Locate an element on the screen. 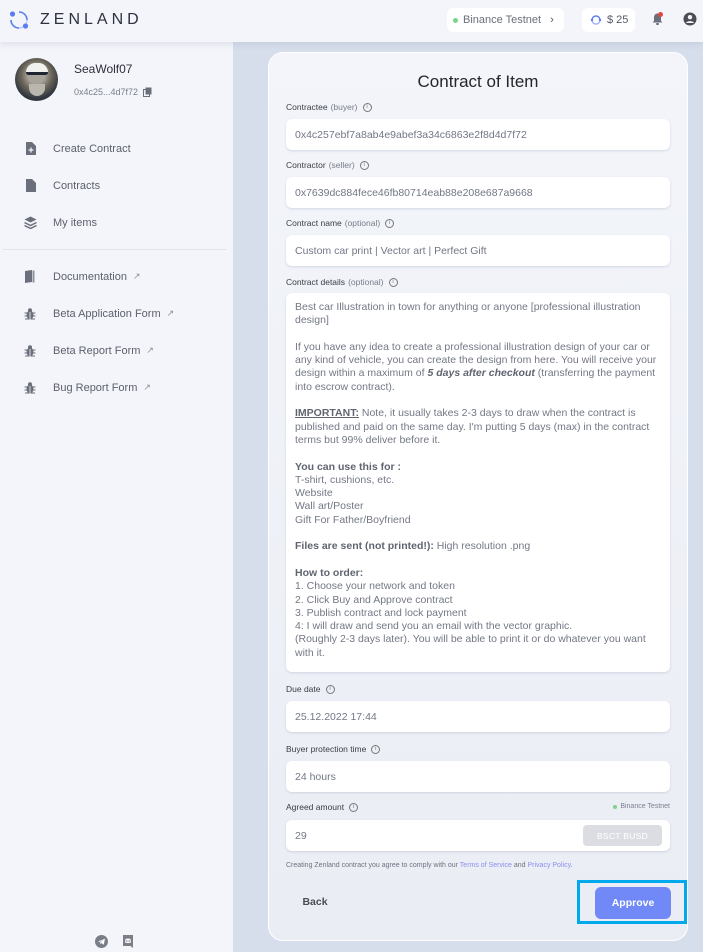 The width and height of the screenshot is (703, 952). agreed-amount-field: 29 BSCT BUSD is located at coordinates (478, 835).